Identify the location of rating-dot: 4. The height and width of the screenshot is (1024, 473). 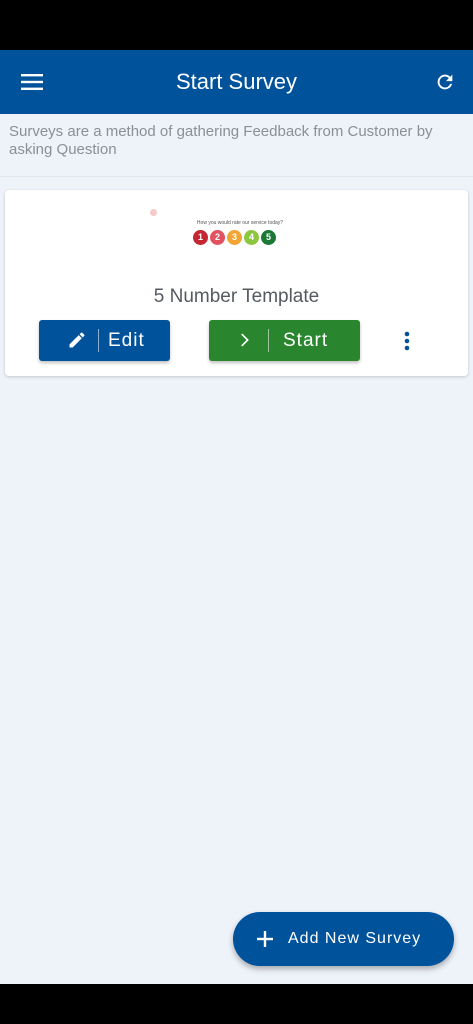
(251, 237).